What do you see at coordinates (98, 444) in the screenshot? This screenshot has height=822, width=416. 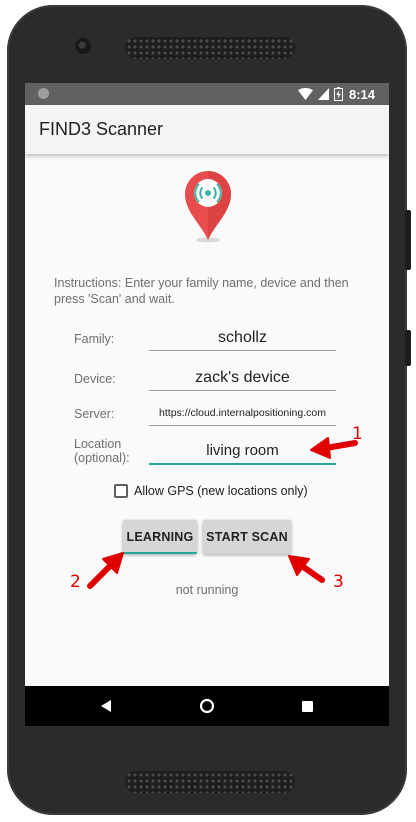 I see `location-label-line1: Location` at bounding box center [98, 444].